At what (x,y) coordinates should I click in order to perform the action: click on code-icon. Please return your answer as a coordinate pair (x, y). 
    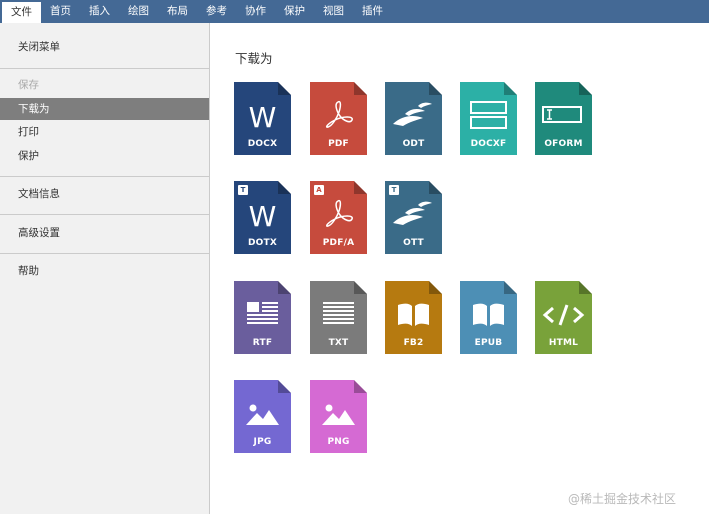
    Looking at the image, I should click on (563, 315).